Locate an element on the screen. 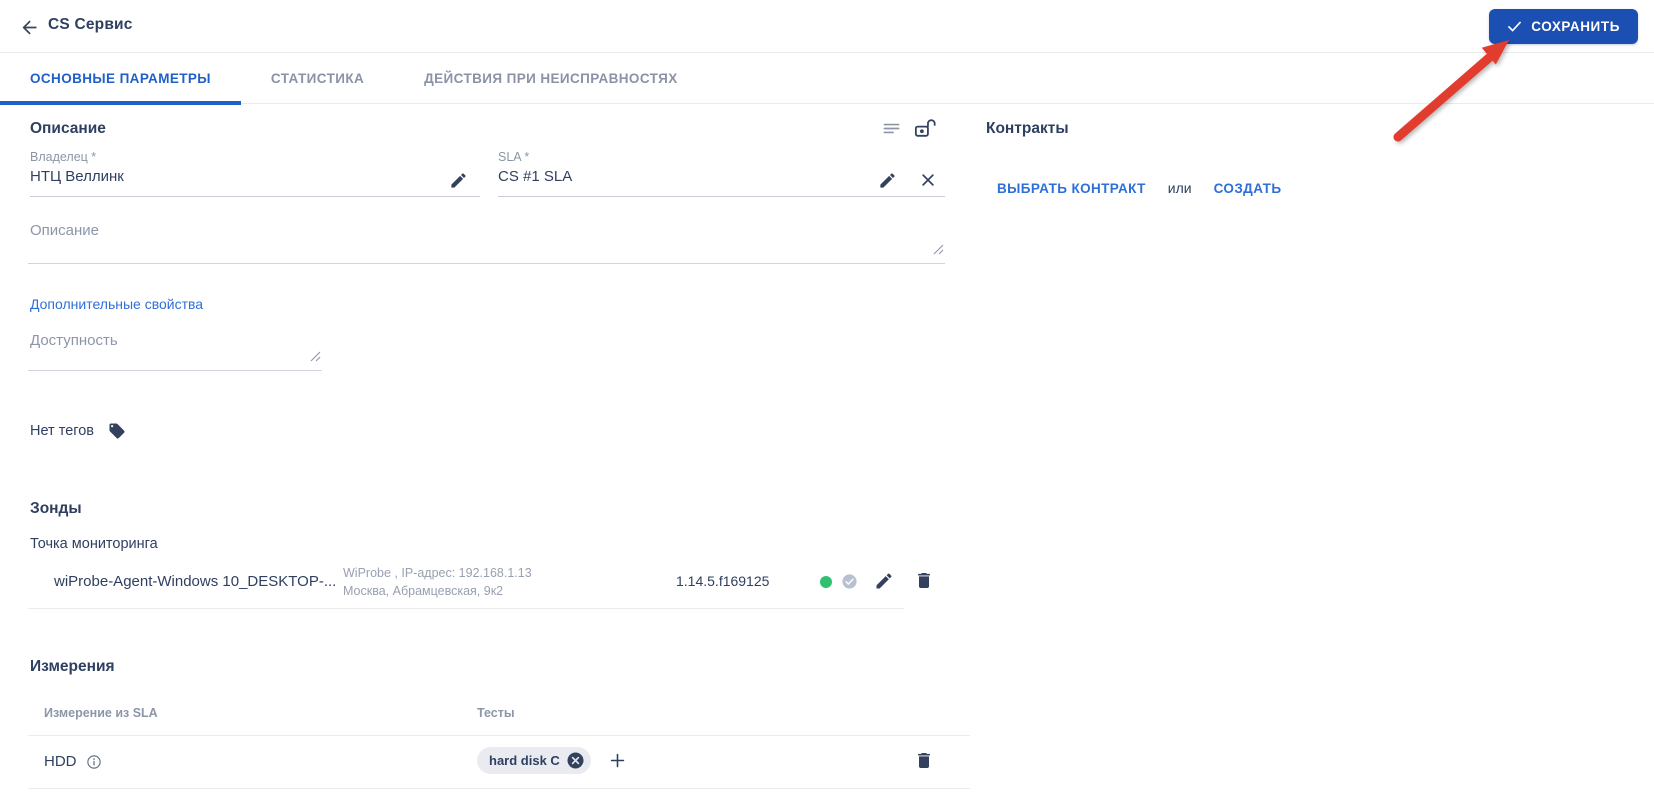 Image resolution: width=1654 pixels, height=792 pixels. no-tags-label: Нет тегов is located at coordinates (62, 431).